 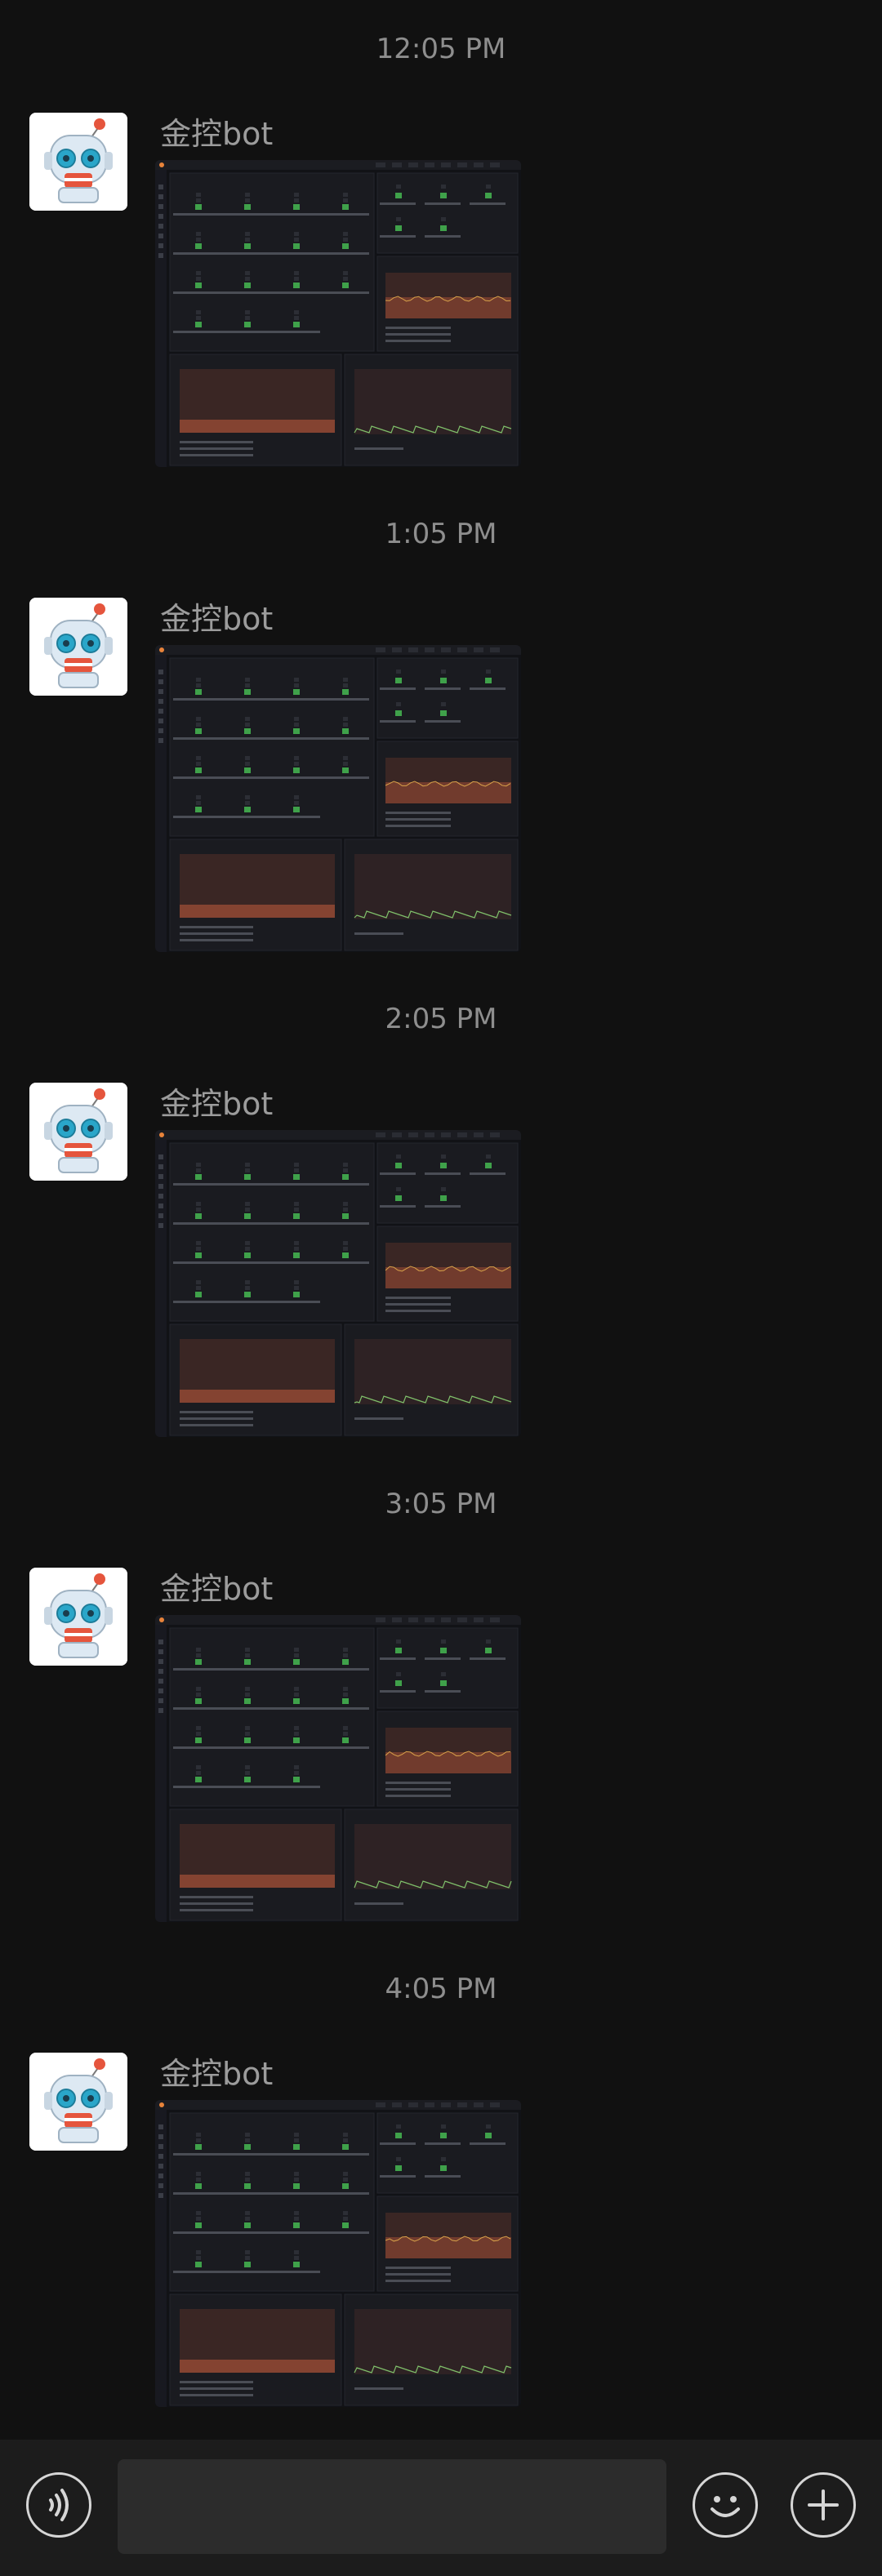 I want to click on input-bar, so click(x=441, y=2508).